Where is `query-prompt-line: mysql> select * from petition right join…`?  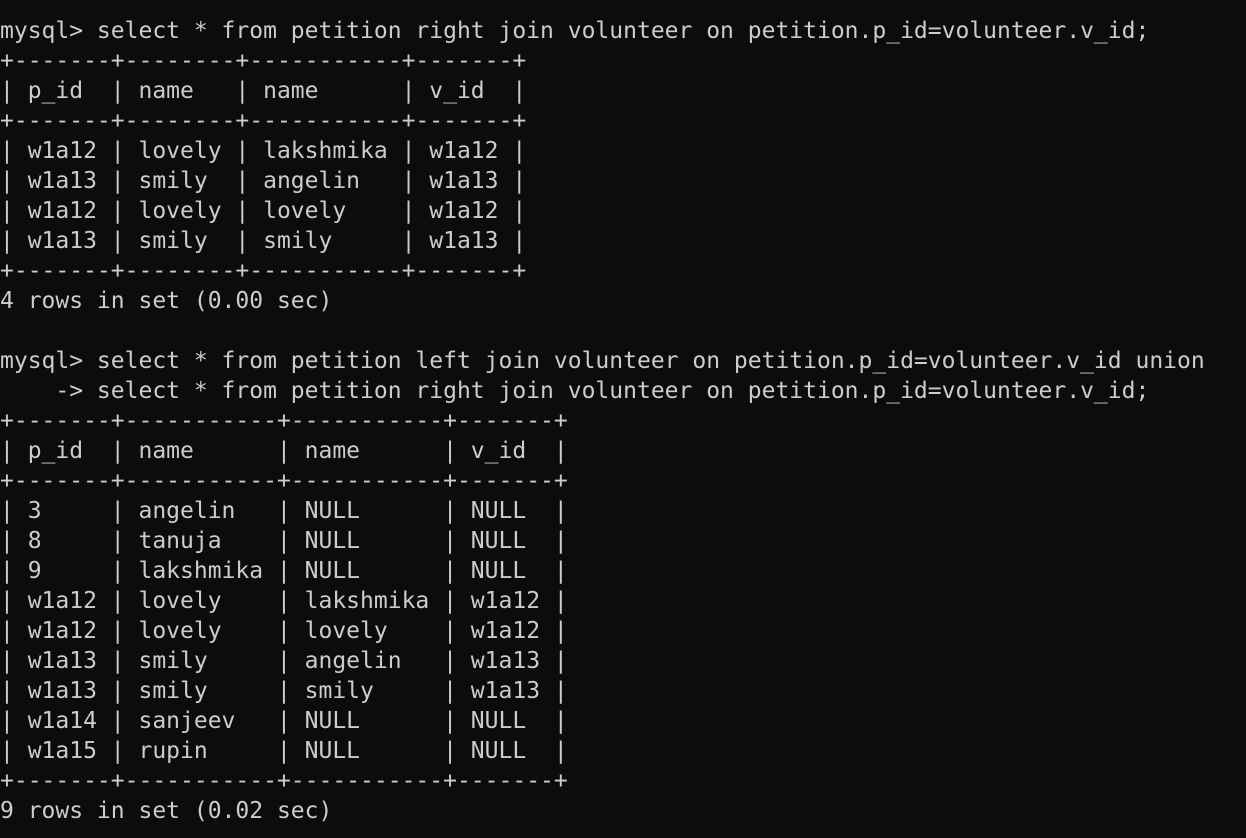
query-prompt-line: mysql> select * from petition right join… is located at coordinates (575, 31).